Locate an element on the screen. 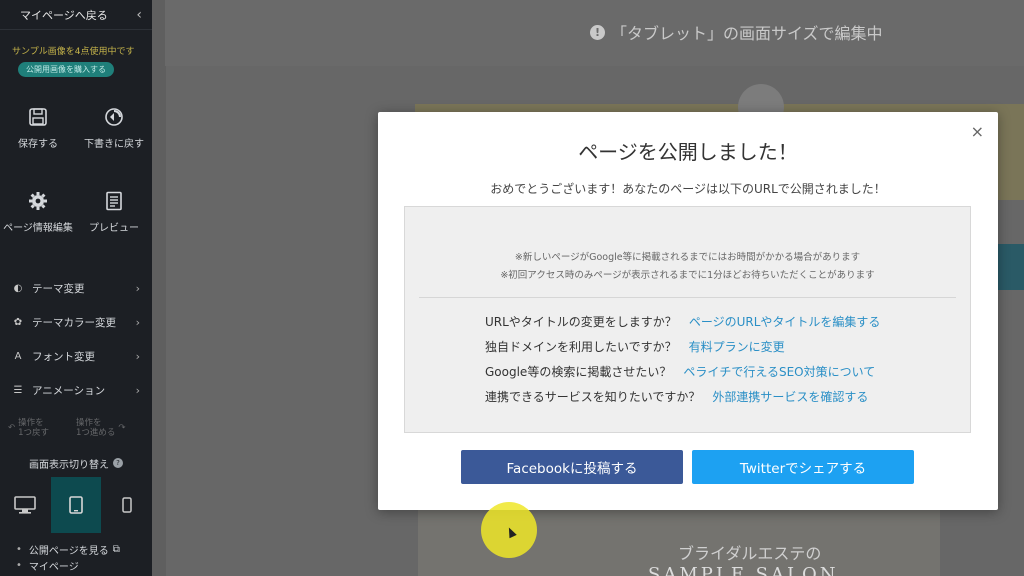 The width and height of the screenshot is (1024, 576). qa-question: URLやタイトルの変更をしますか？ is located at coordinates (581, 322).